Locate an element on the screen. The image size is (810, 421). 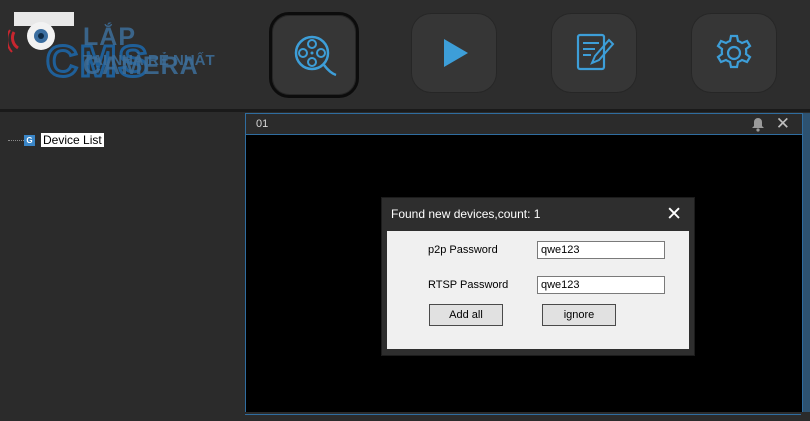
play-icon is located at coordinates (456, 53).